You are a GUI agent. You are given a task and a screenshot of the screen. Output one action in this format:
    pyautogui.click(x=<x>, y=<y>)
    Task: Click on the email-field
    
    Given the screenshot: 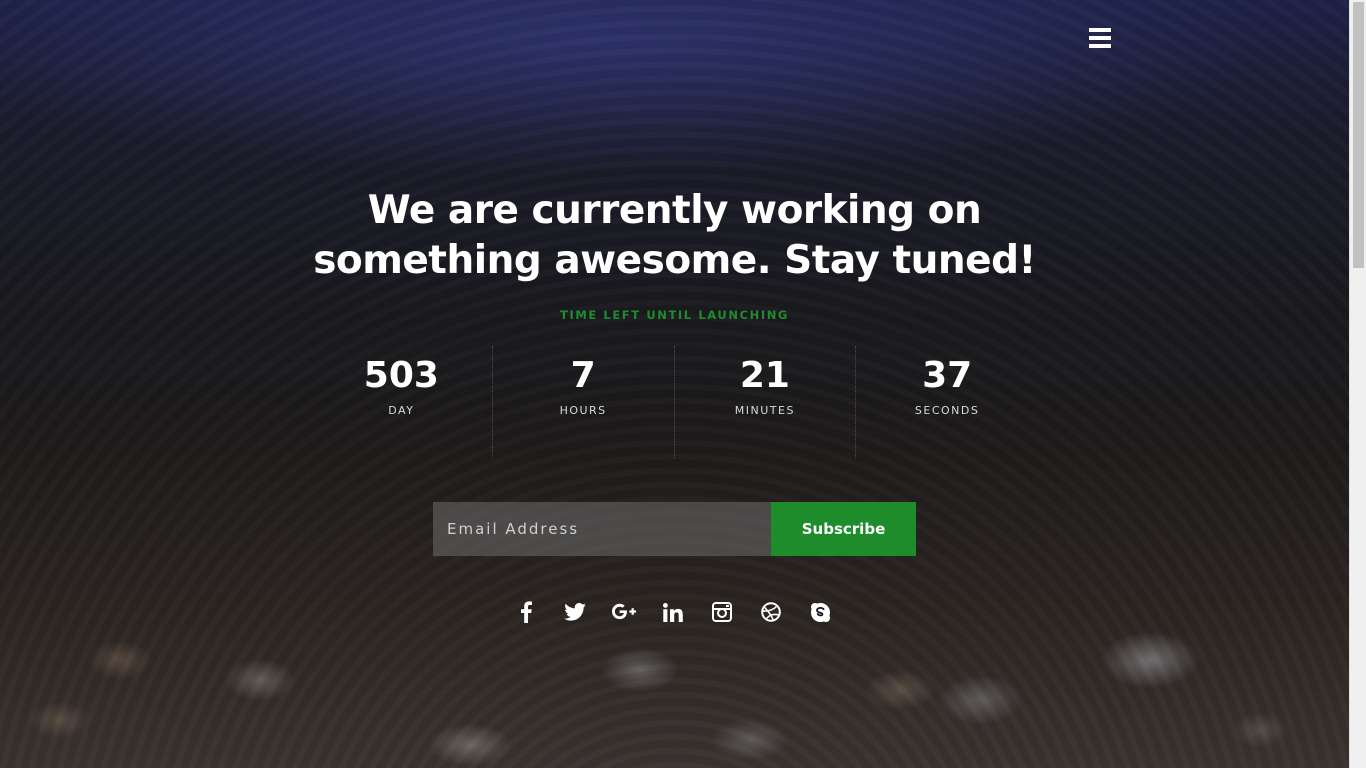 What is the action you would take?
    pyautogui.click(x=602, y=529)
    